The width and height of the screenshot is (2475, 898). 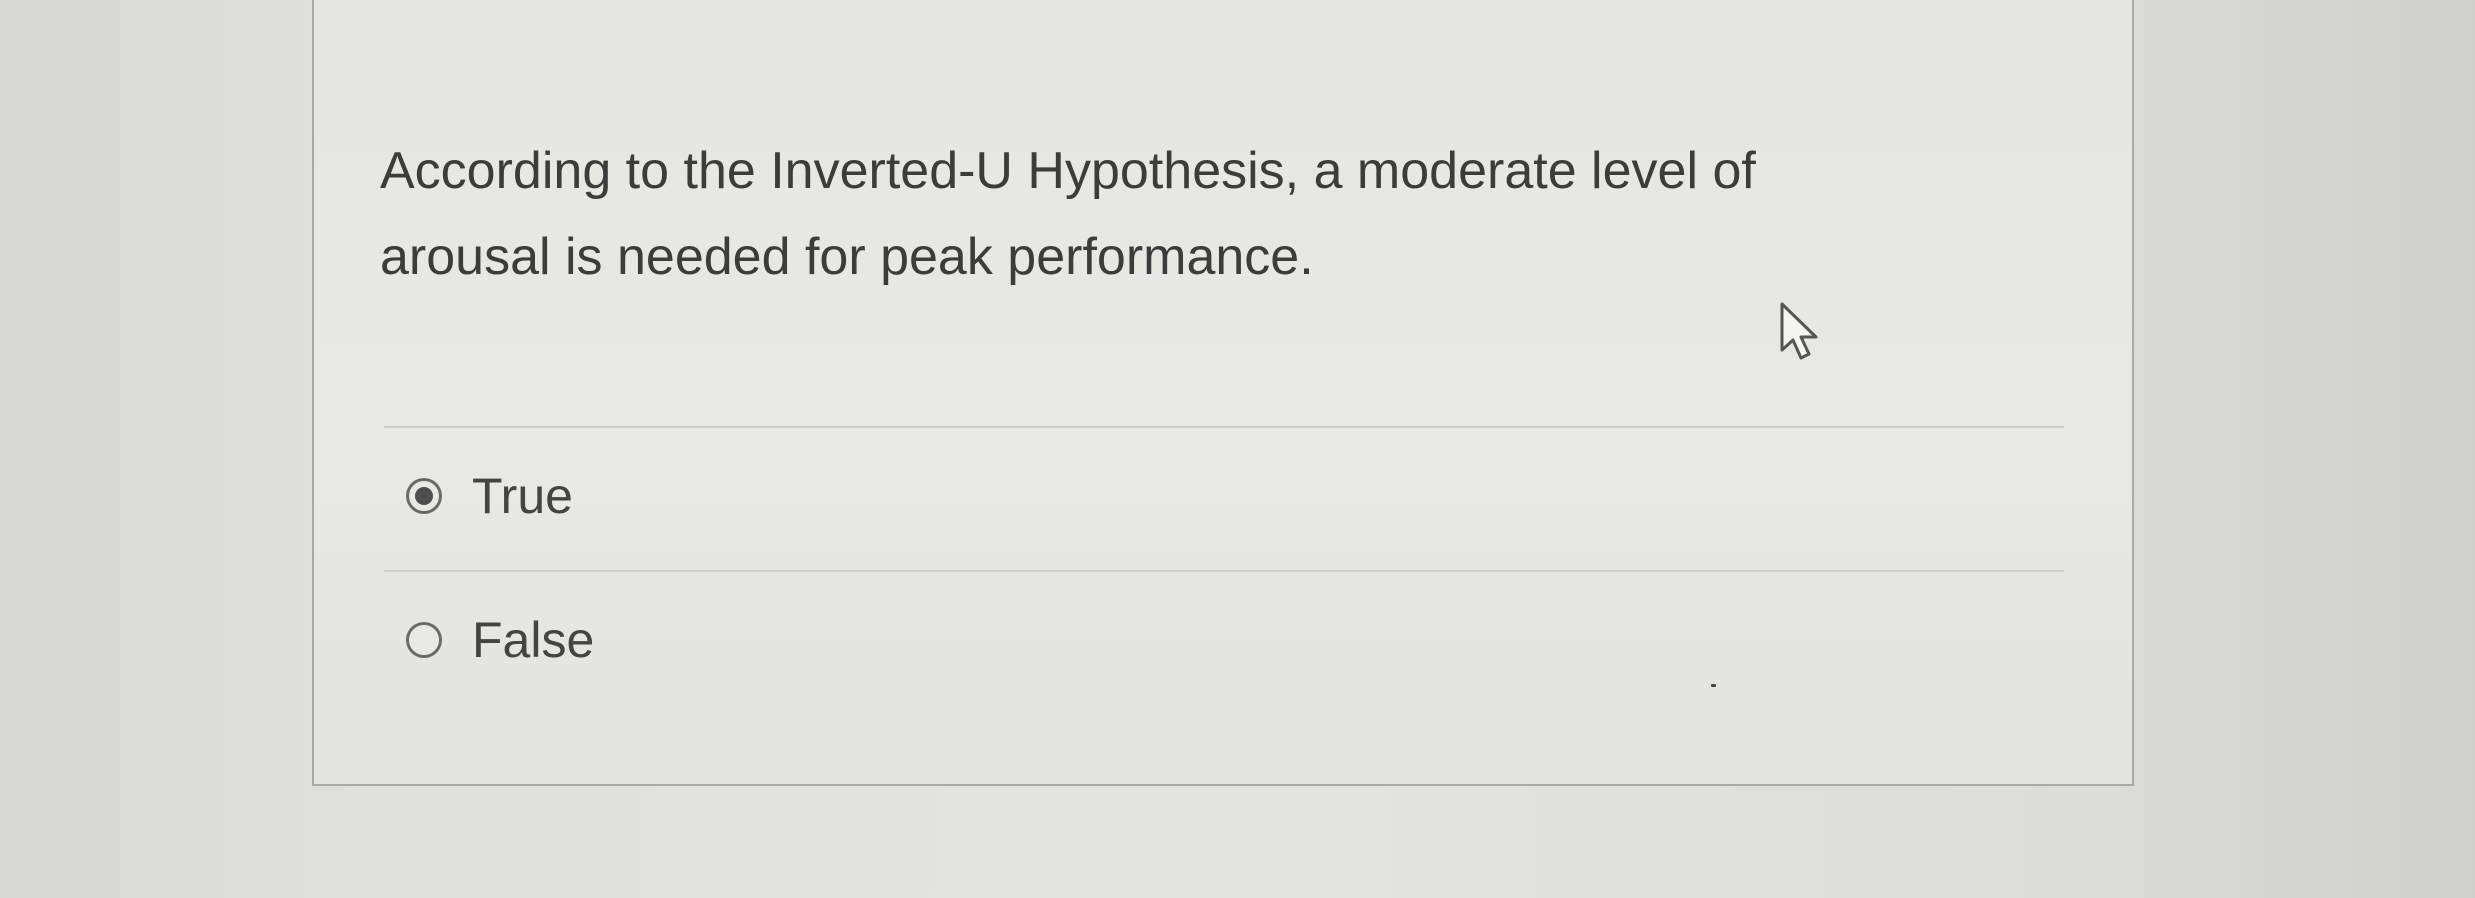 I want to click on option-label: True, so click(x=522, y=496).